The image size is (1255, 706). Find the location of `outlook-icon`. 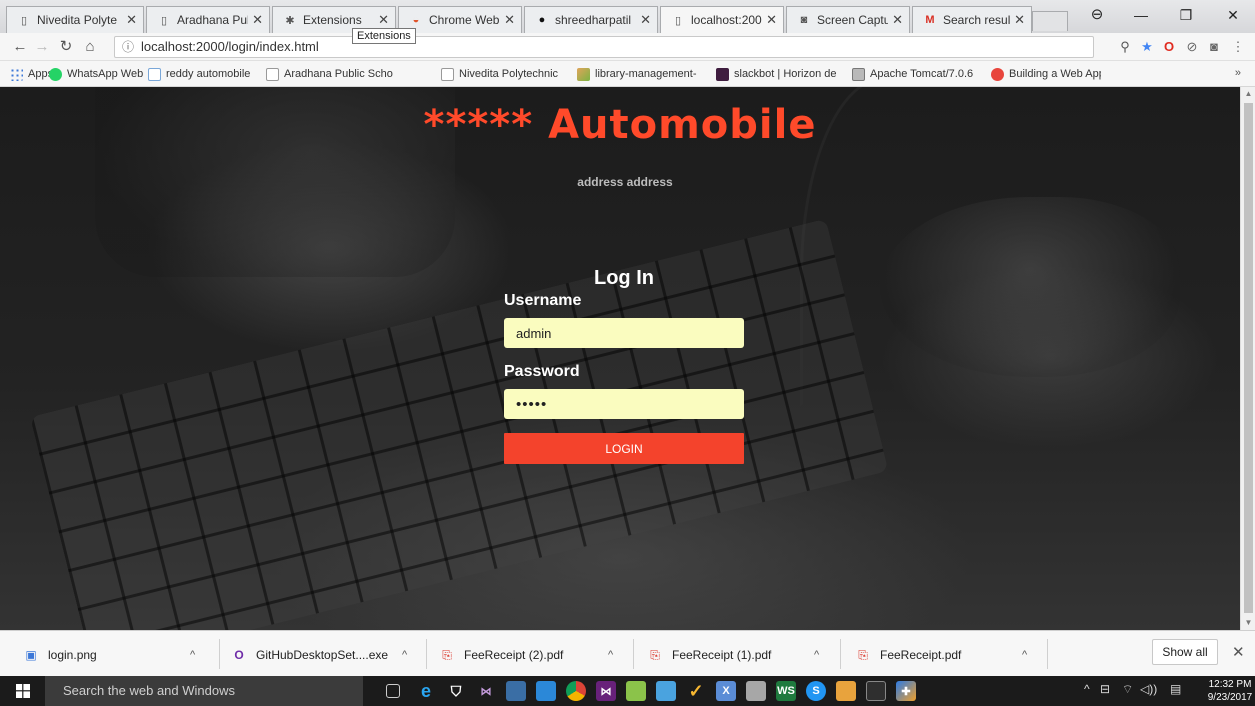

outlook-icon is located at coordinates (546, 691).